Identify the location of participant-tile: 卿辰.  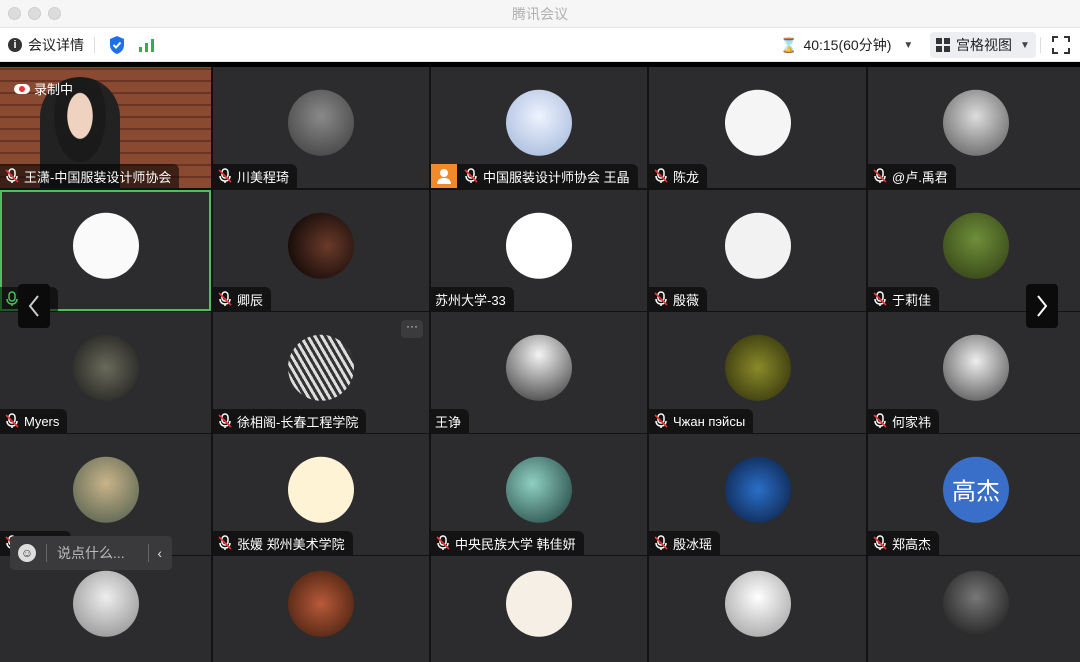
(321, 250).